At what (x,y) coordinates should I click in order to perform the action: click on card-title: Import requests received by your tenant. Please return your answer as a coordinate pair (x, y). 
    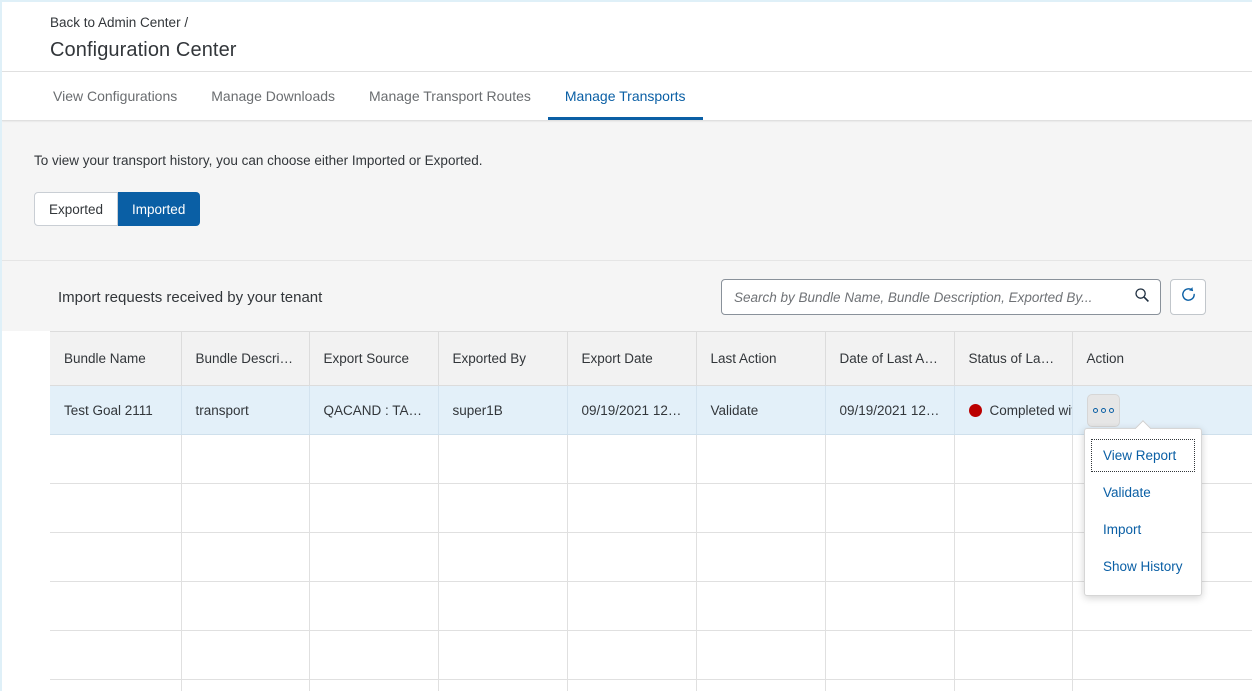
    Looking at the image, I should click on (190, 297).